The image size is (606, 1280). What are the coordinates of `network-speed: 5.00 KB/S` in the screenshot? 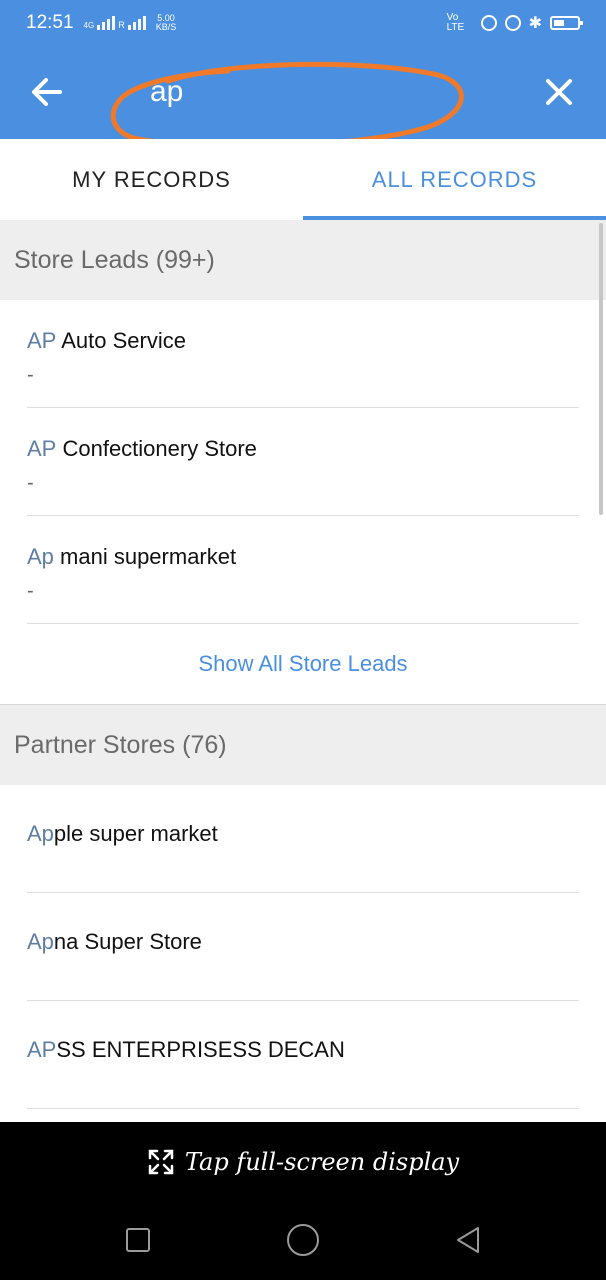 It's located at (166, 22).